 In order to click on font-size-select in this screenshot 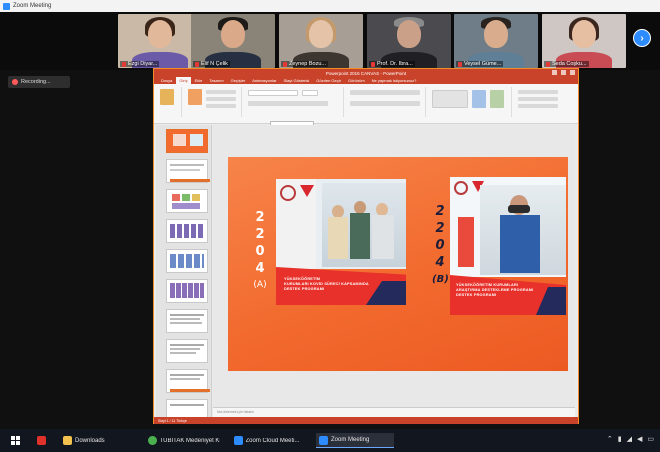, I will do `click(310, 93)`.